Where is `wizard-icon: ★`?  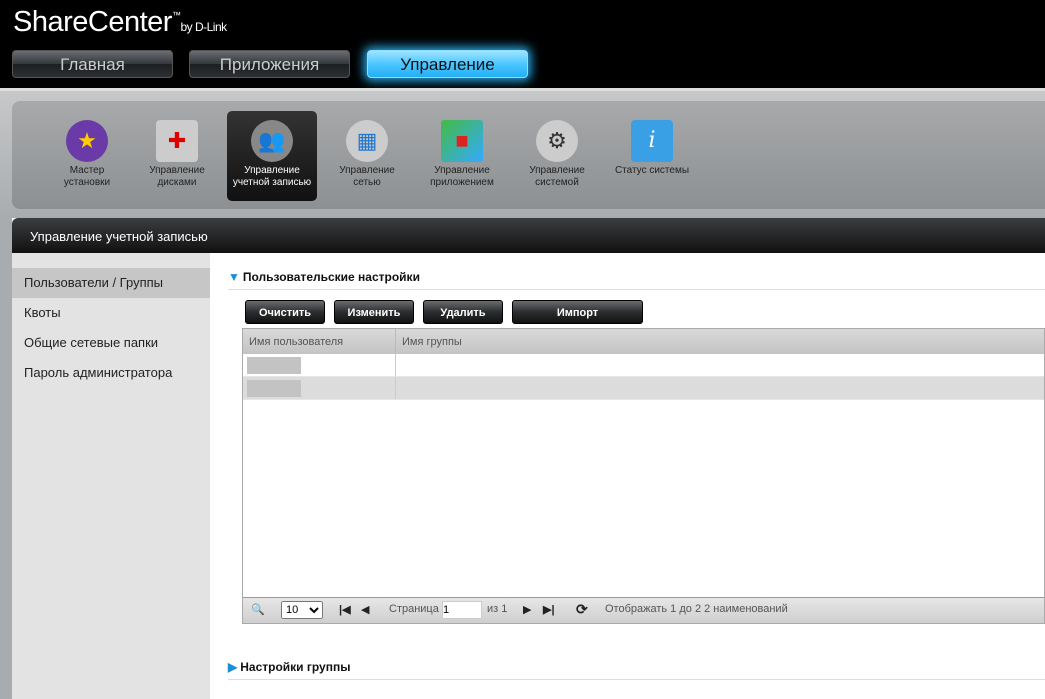
wizard-icon: ★ is located at coordinates (87, 141).